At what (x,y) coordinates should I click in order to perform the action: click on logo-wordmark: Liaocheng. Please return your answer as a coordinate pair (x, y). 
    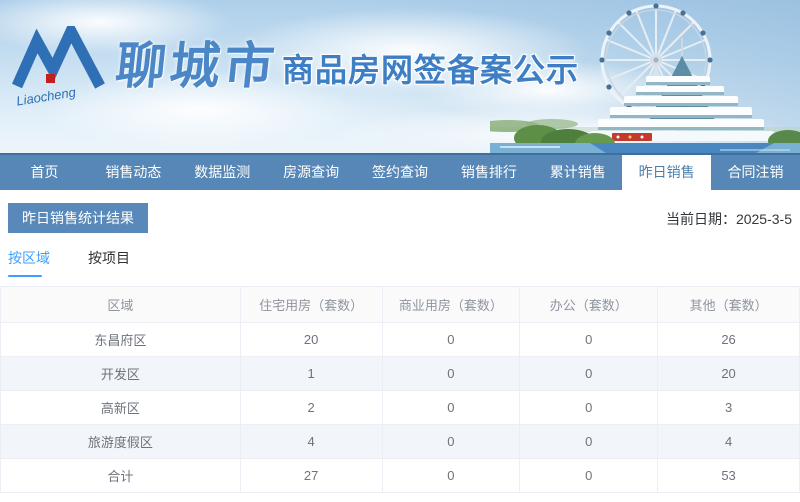
    Looking at the image, I should click on (46, 95).